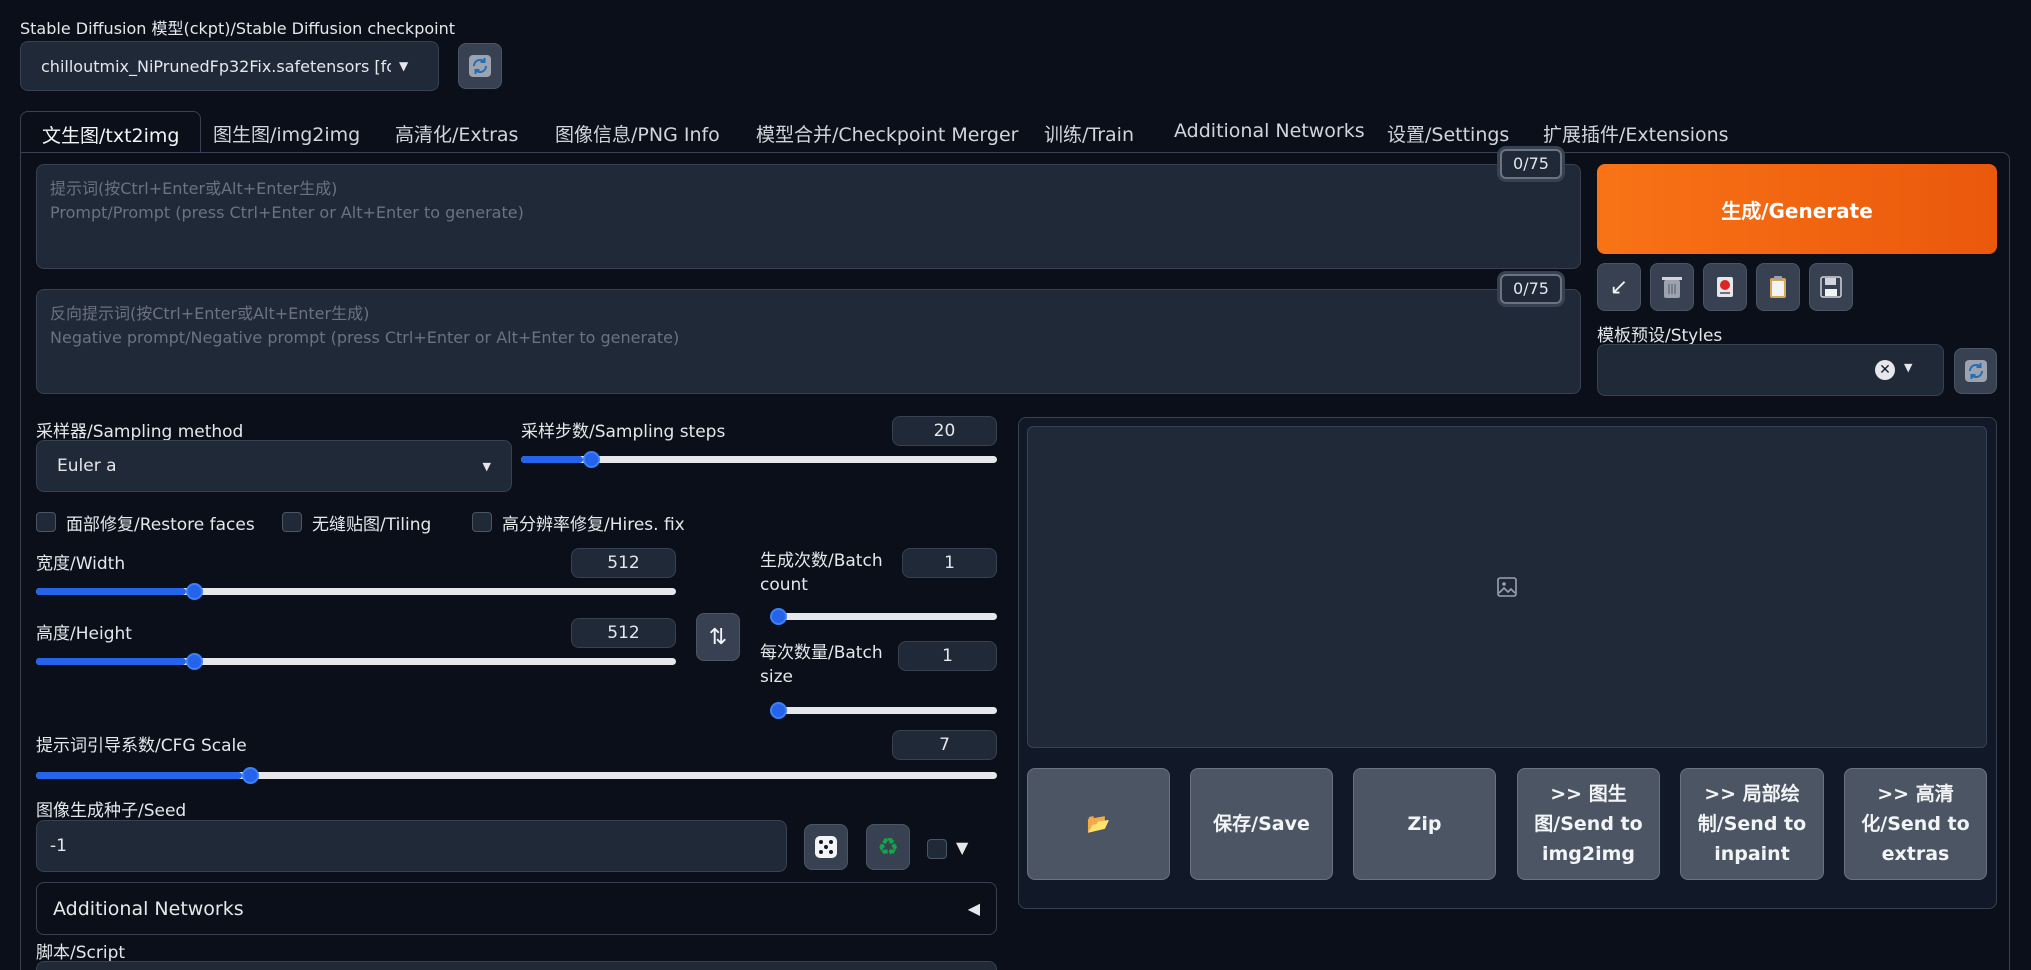 This screenshot has width=2031, height=970. I want to click on swap-arrows-icon: ⇅, so click(718, 637).